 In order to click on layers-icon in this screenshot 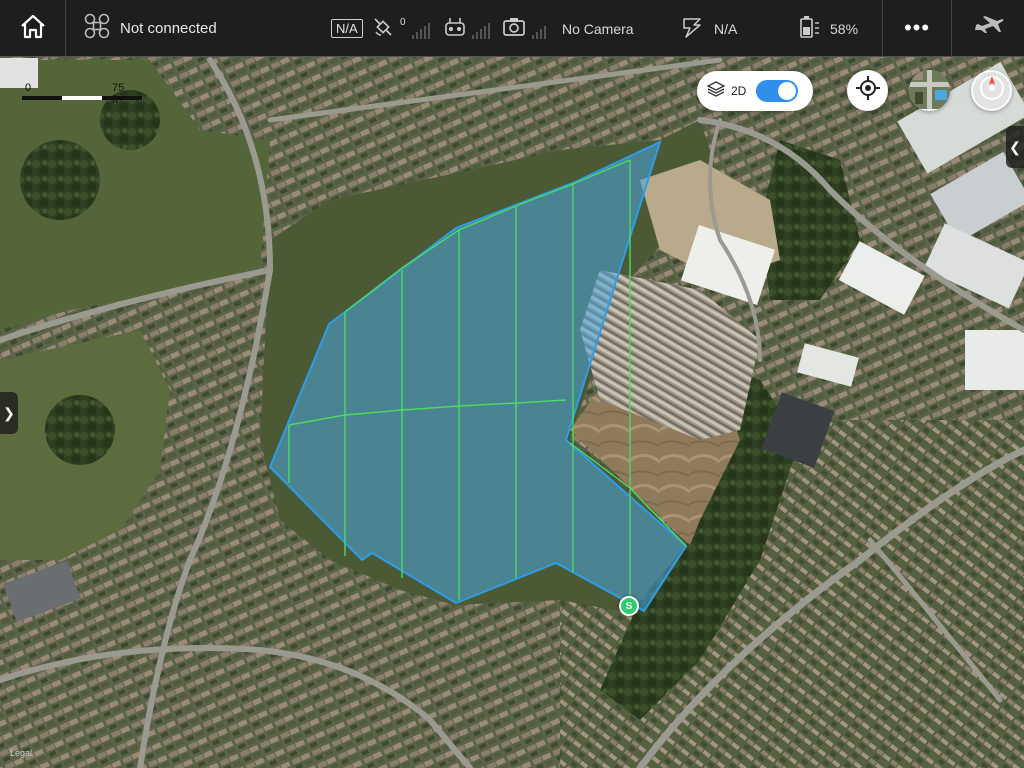, I will do `click(716, 91)`.